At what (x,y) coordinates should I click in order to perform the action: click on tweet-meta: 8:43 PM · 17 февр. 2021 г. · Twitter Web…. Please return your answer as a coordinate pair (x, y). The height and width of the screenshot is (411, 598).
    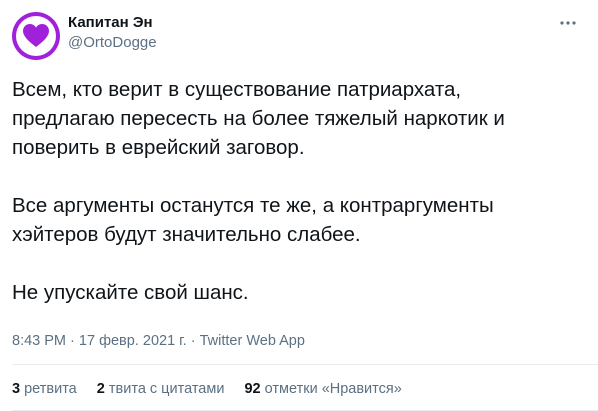
    Looking at the image, I should click on (158, 341).